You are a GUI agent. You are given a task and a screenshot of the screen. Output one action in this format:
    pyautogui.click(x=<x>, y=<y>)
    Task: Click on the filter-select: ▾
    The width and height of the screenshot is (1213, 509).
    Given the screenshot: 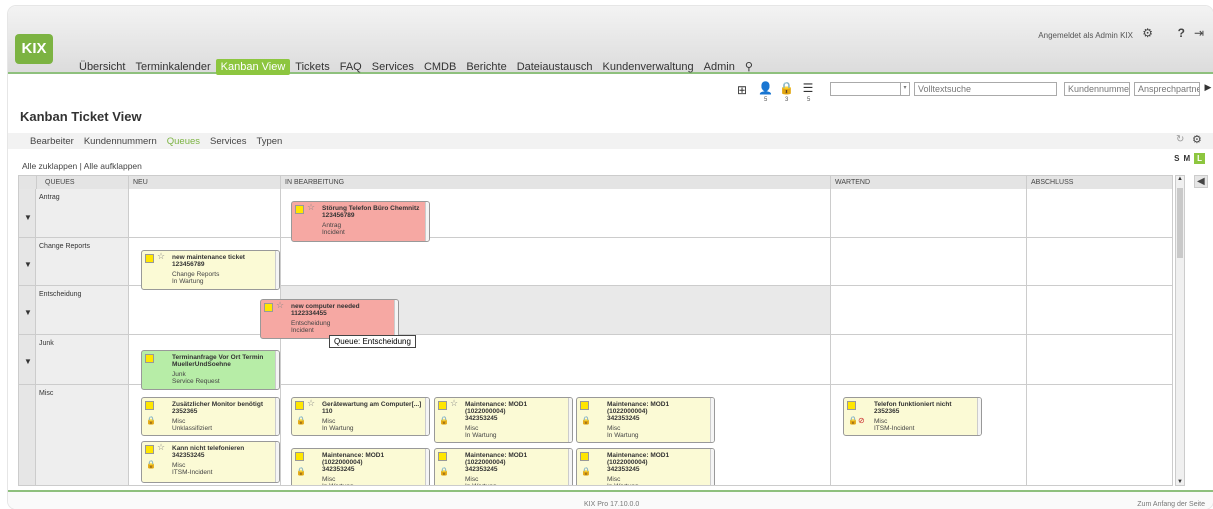 What is the action you would take?
    pyautogui.click(x=870, y=89)
    